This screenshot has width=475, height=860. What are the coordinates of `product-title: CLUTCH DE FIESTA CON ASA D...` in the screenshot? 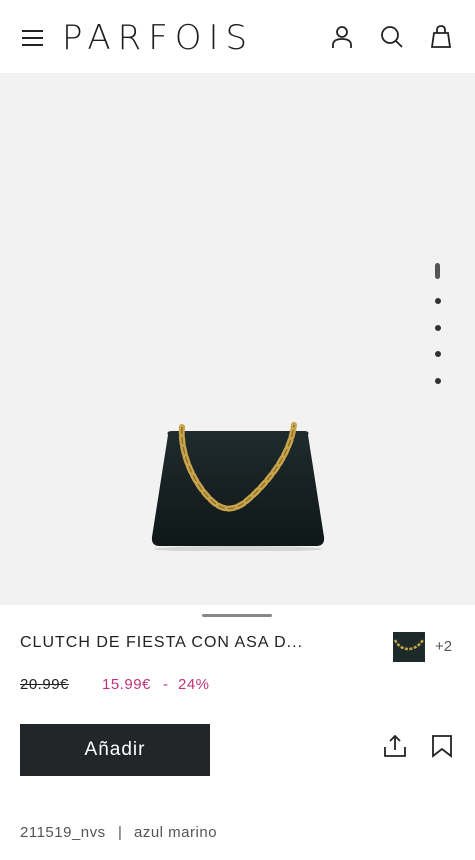 It's located at (161, 642).